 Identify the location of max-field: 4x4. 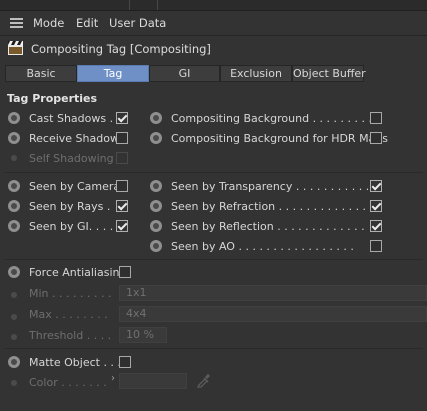
(273, 314).